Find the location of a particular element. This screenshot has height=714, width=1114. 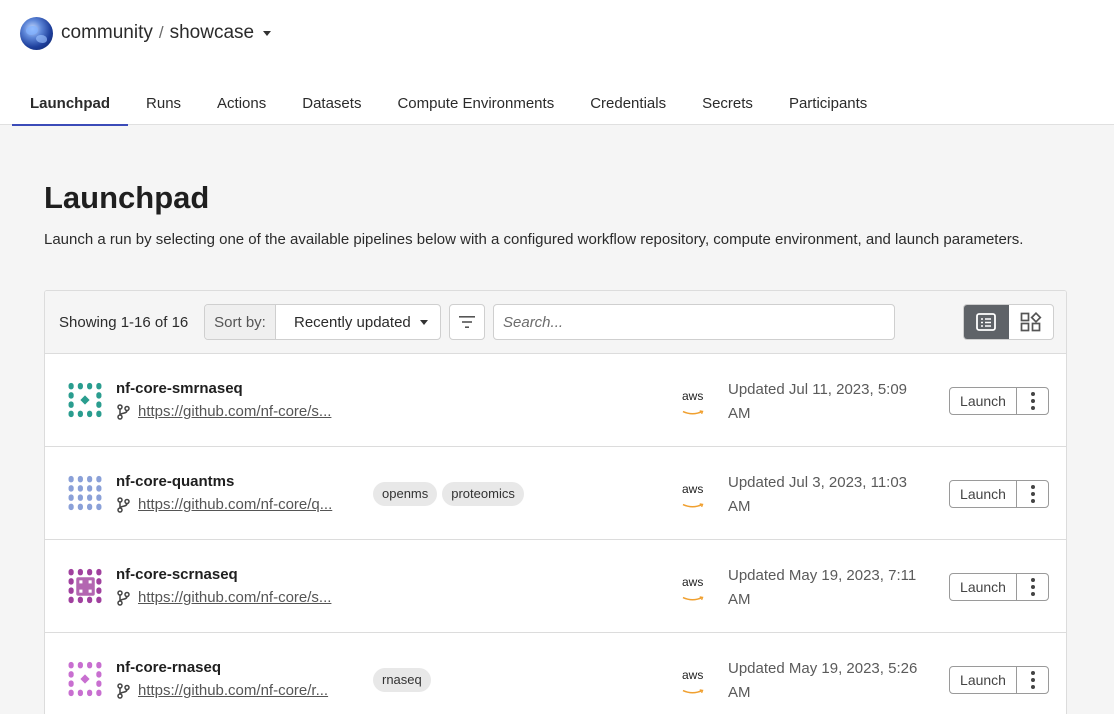

updated-line-1: Updated Jul 11, 2023, 5:09 is located at coordinates (818, 389).